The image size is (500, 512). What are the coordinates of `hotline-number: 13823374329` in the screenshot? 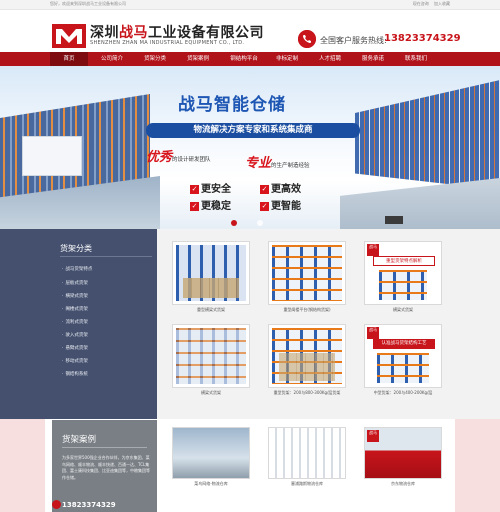 It's located at (422, 38).